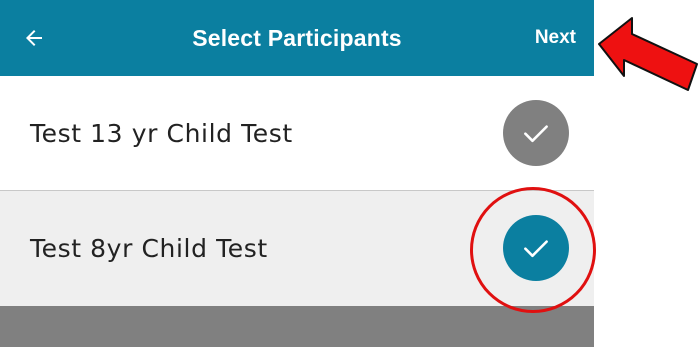 The width and height of the screenshot is (700, 347). Describe the element at coordinates (648, 54) in the screenshot. I see `red-arrow-icon` at that location.